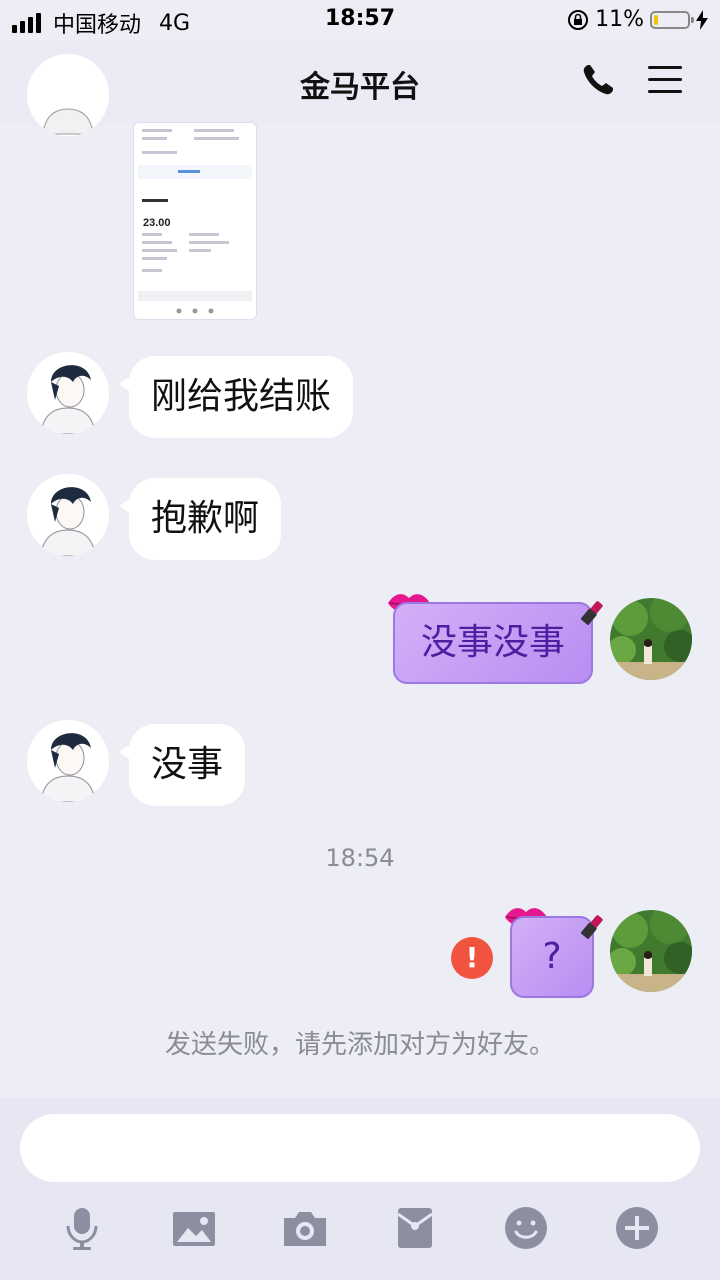  I want to click on plus-icon, so click(637, 1228).